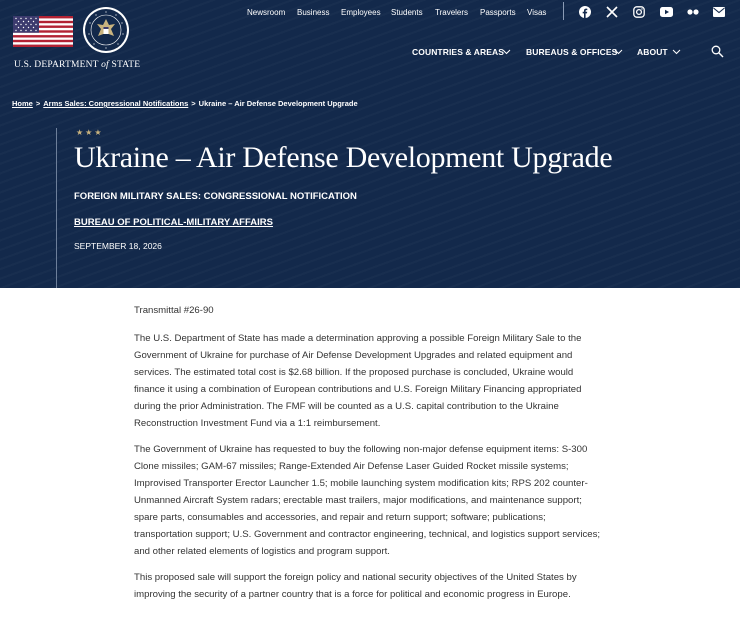 The image size is (740, 628). What do you see at coordinates (451, 12) in the screenshot?
I see `nav-travelers: Travelers` at bounding box center [451, 12].